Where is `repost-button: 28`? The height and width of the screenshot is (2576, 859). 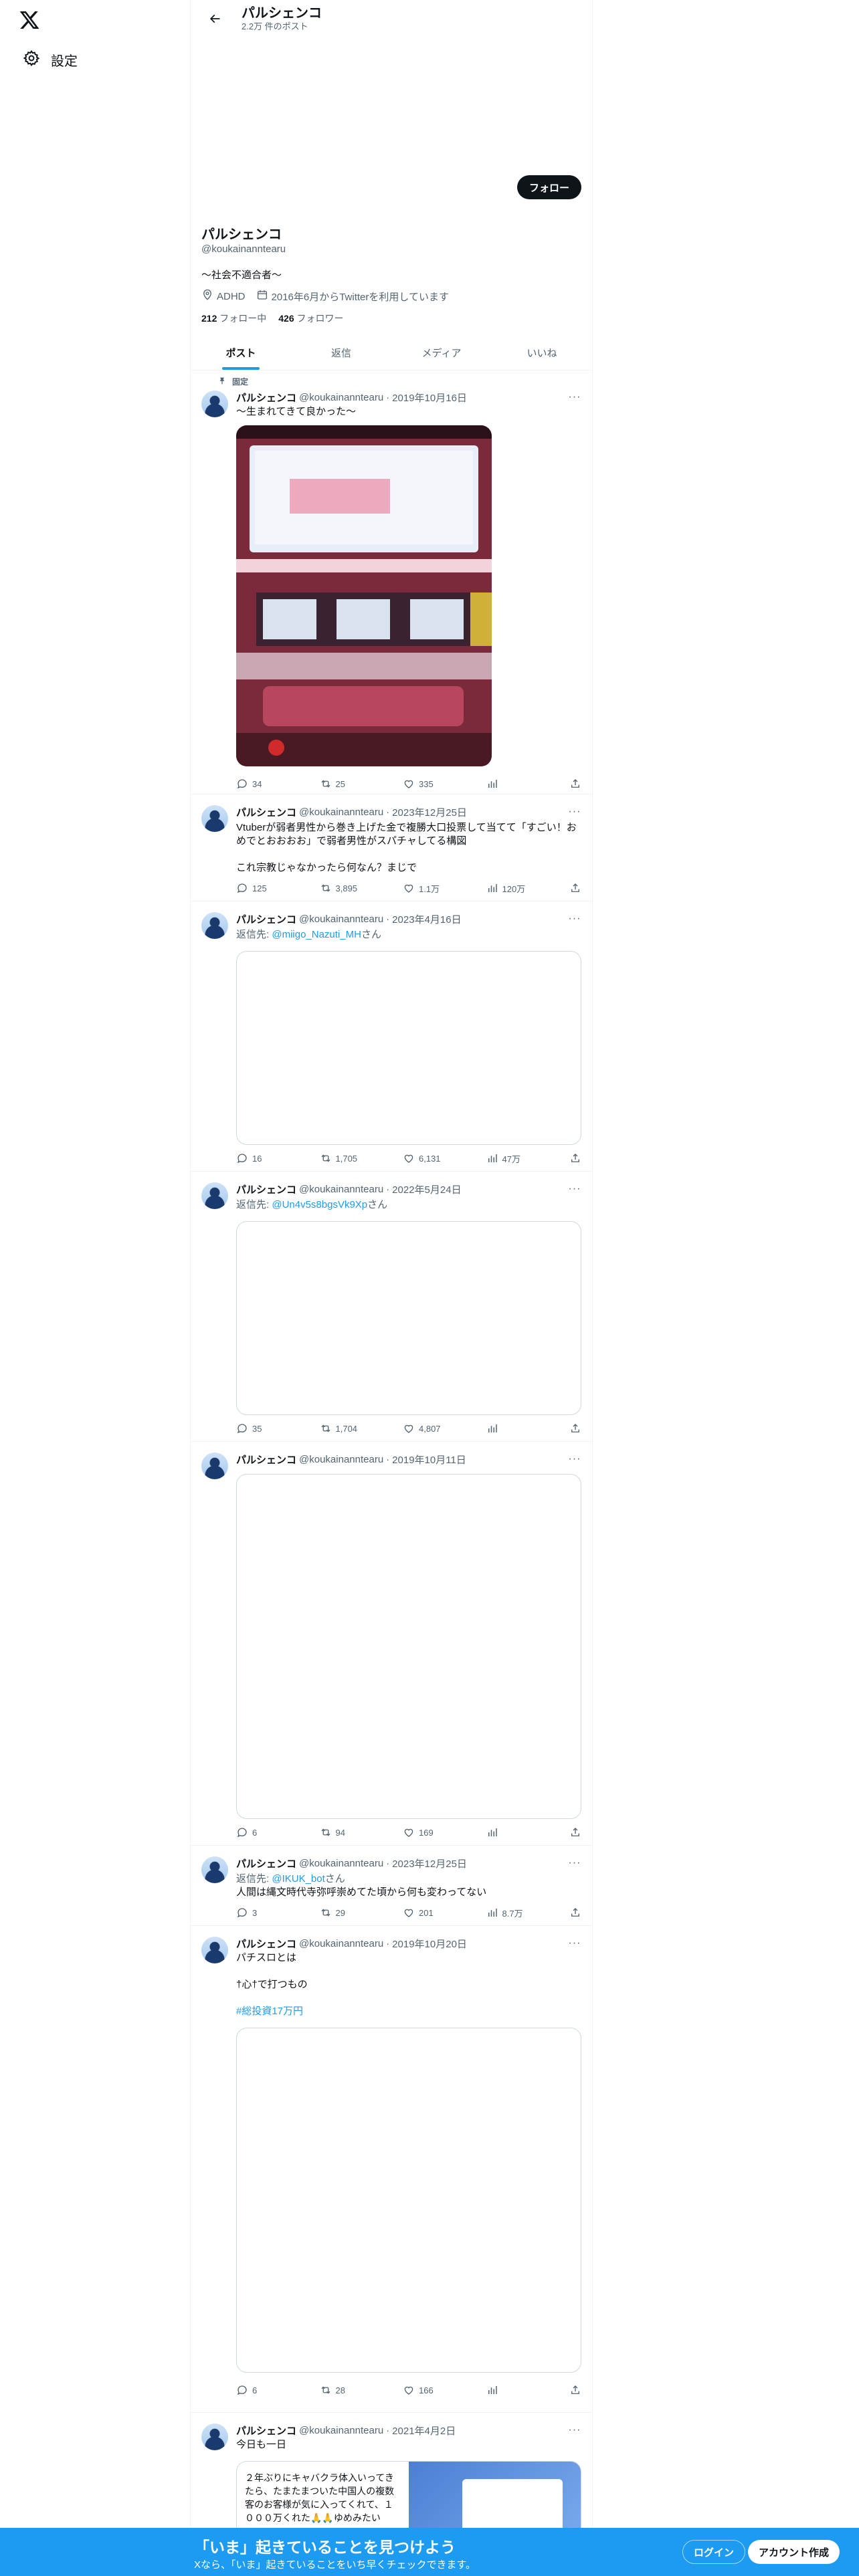
repost-button: 28 is located at coordinates (340, 2390).